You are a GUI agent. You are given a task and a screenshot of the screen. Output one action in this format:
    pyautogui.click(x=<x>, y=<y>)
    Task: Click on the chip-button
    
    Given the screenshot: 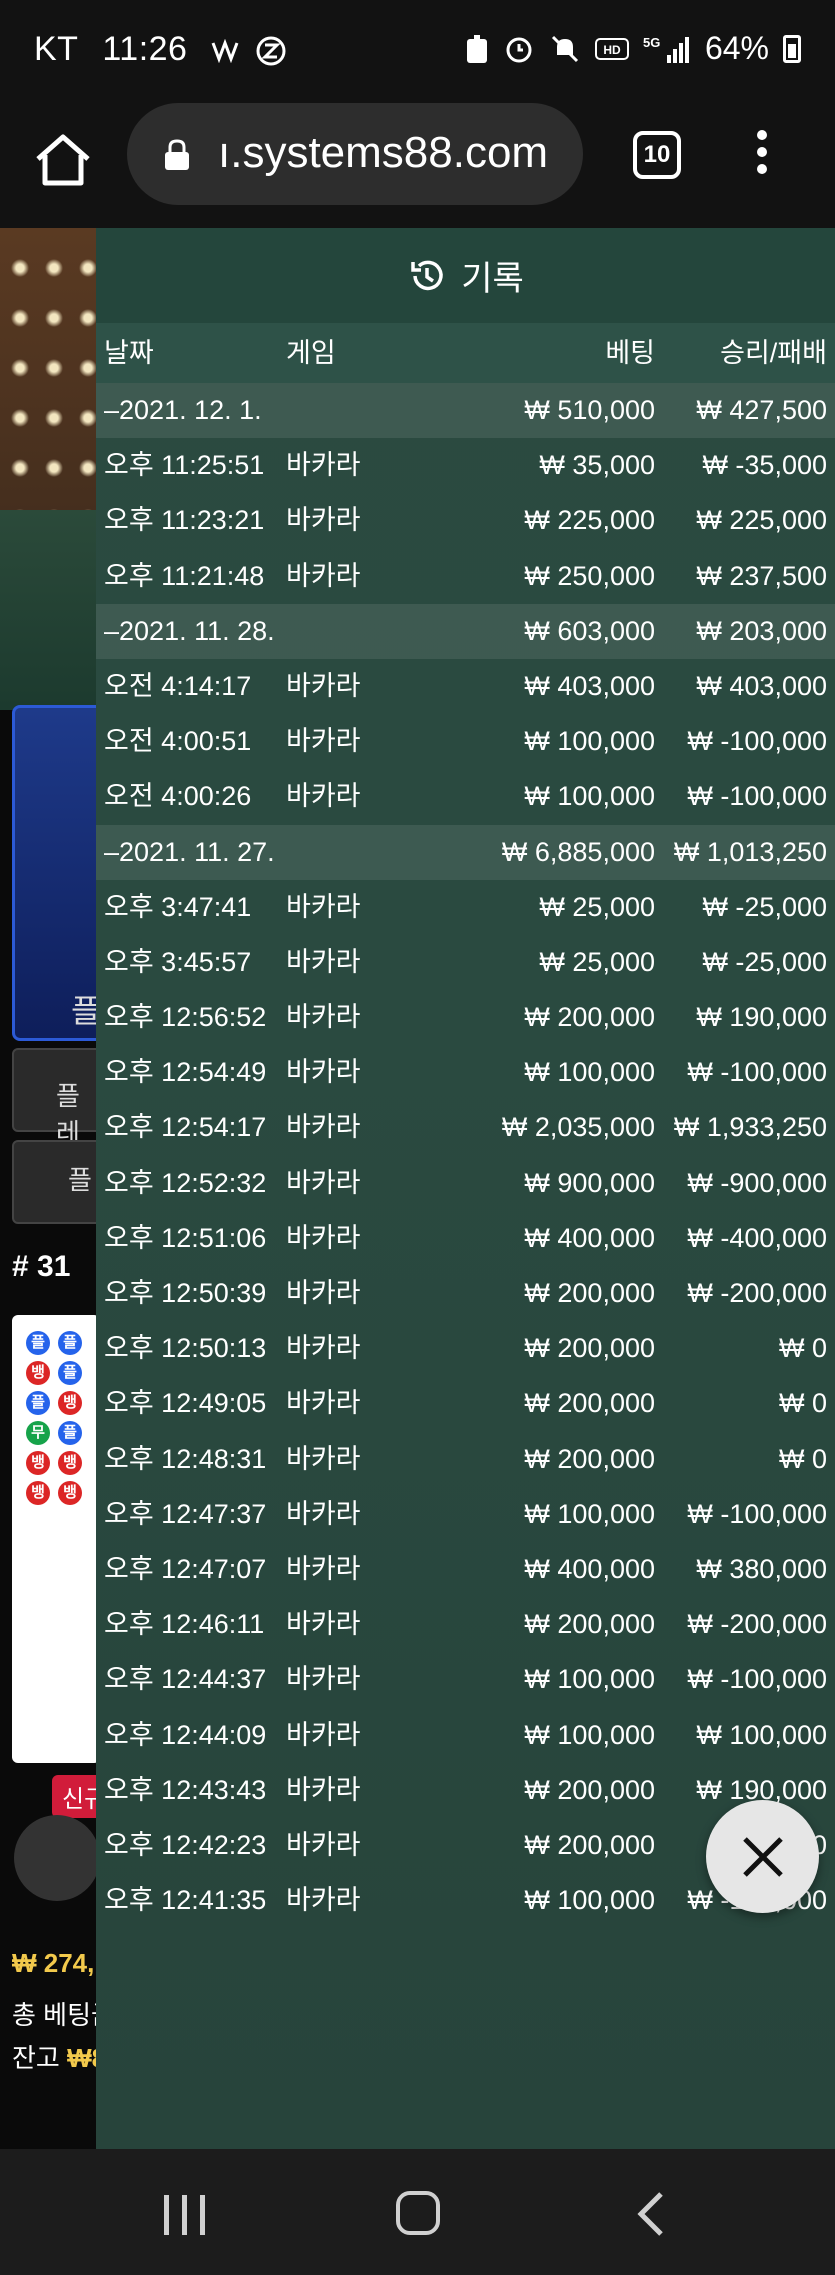 What is the action you would take?
    pyautogui.click(x=57, y=1858)
    